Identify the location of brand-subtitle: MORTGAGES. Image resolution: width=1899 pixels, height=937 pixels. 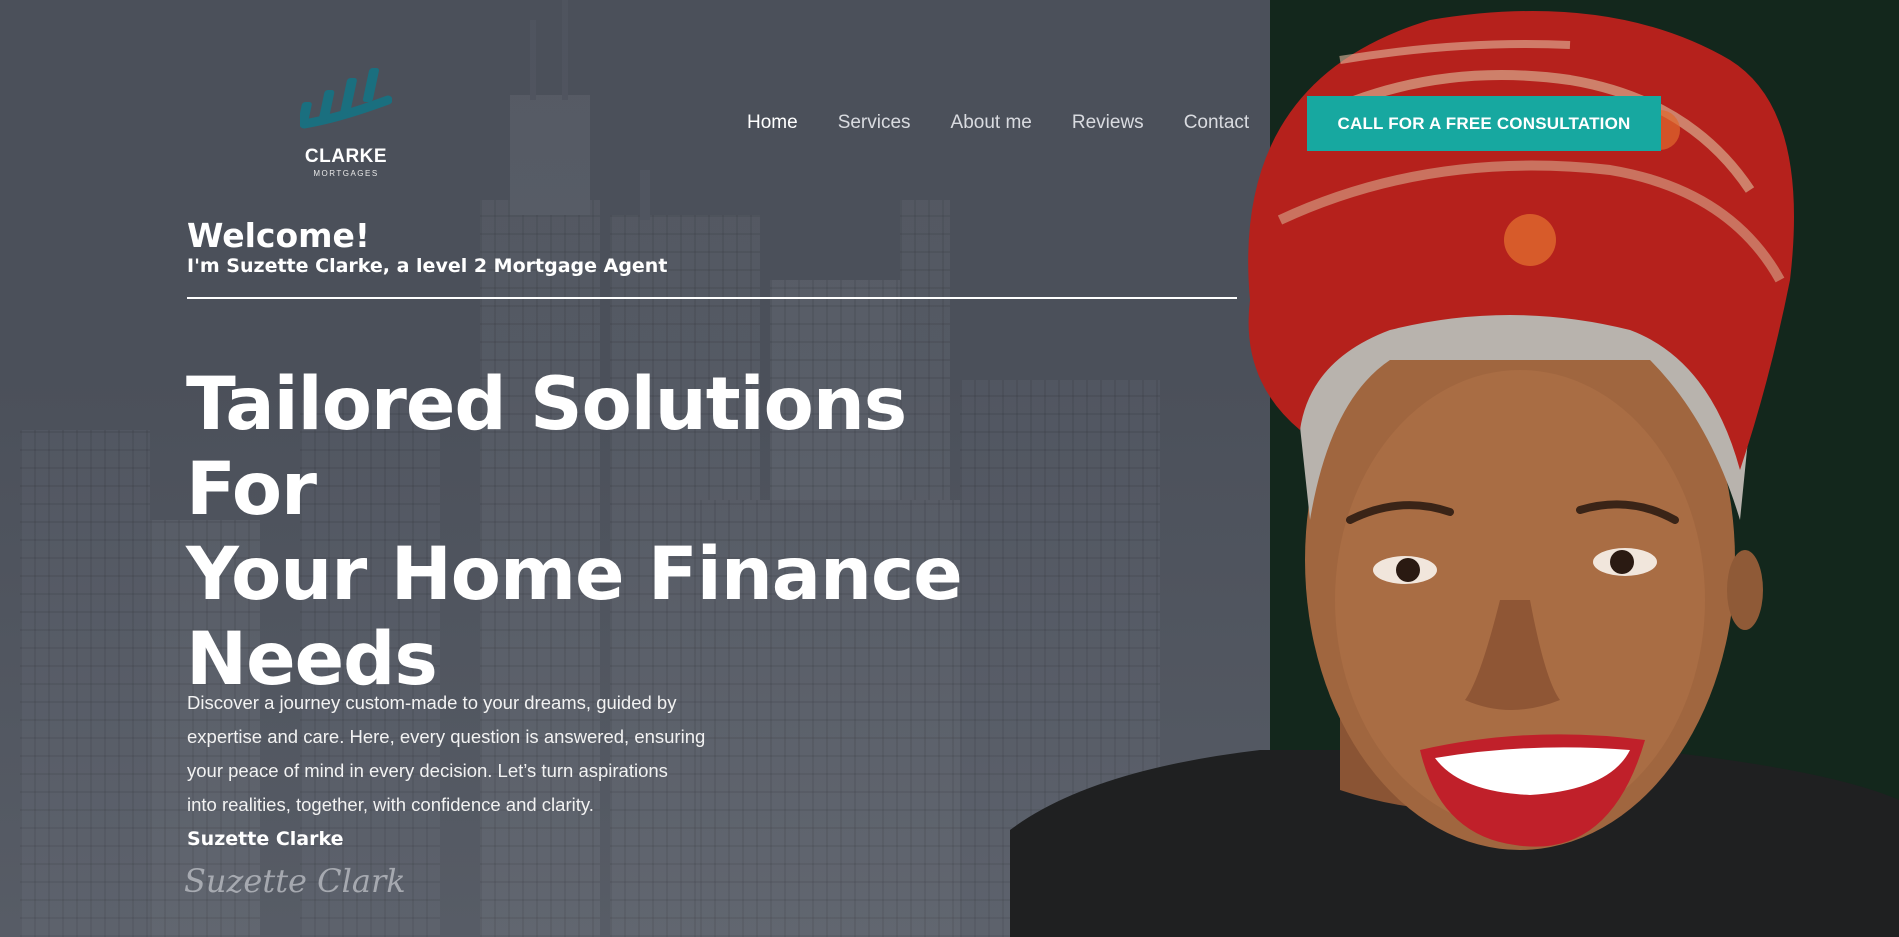
(346, 173).